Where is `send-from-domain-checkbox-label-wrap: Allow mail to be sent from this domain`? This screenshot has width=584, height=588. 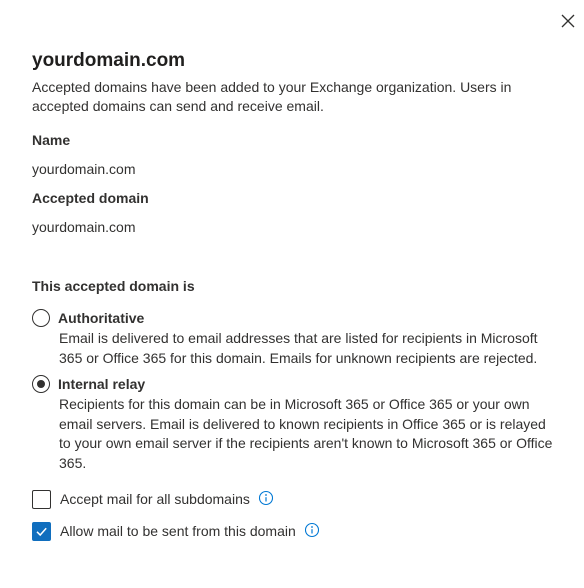
send-from-domain-checkbox-label-wrap: Allow mail to be sent from this domain is located at coordinates (190, 532).